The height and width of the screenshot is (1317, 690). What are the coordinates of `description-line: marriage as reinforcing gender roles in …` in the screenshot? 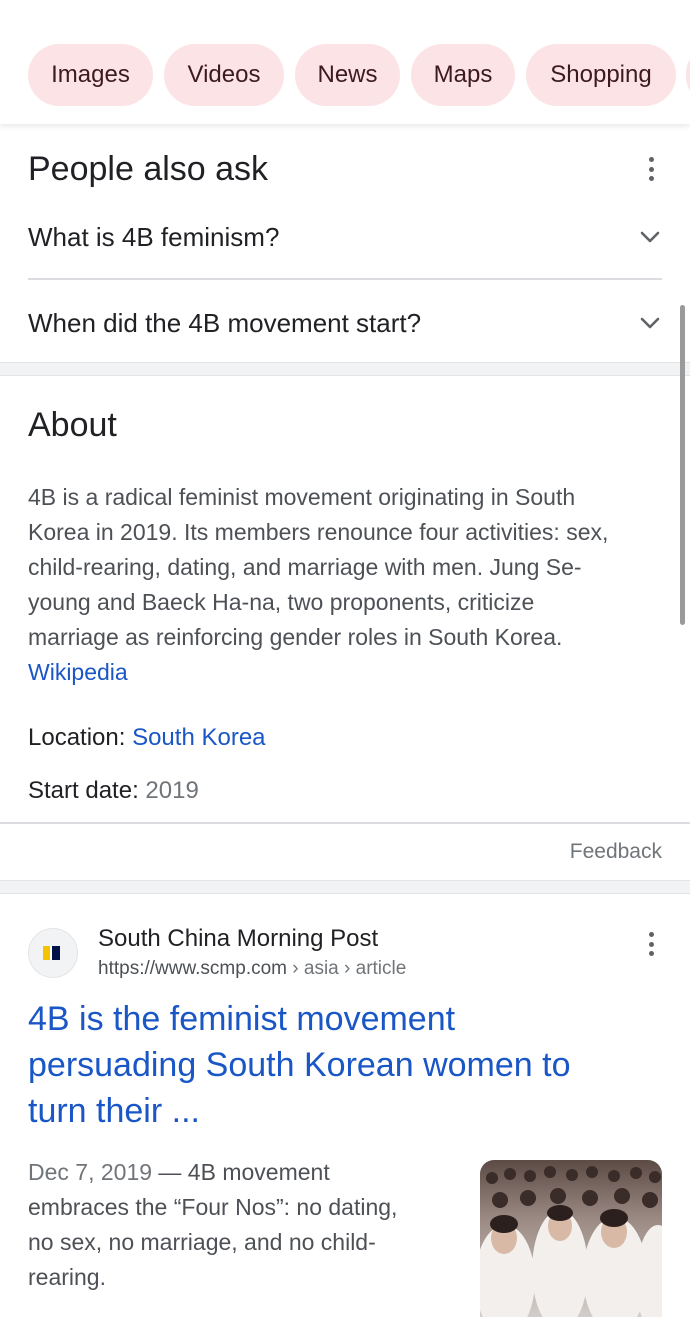 It's located at (295, 637).